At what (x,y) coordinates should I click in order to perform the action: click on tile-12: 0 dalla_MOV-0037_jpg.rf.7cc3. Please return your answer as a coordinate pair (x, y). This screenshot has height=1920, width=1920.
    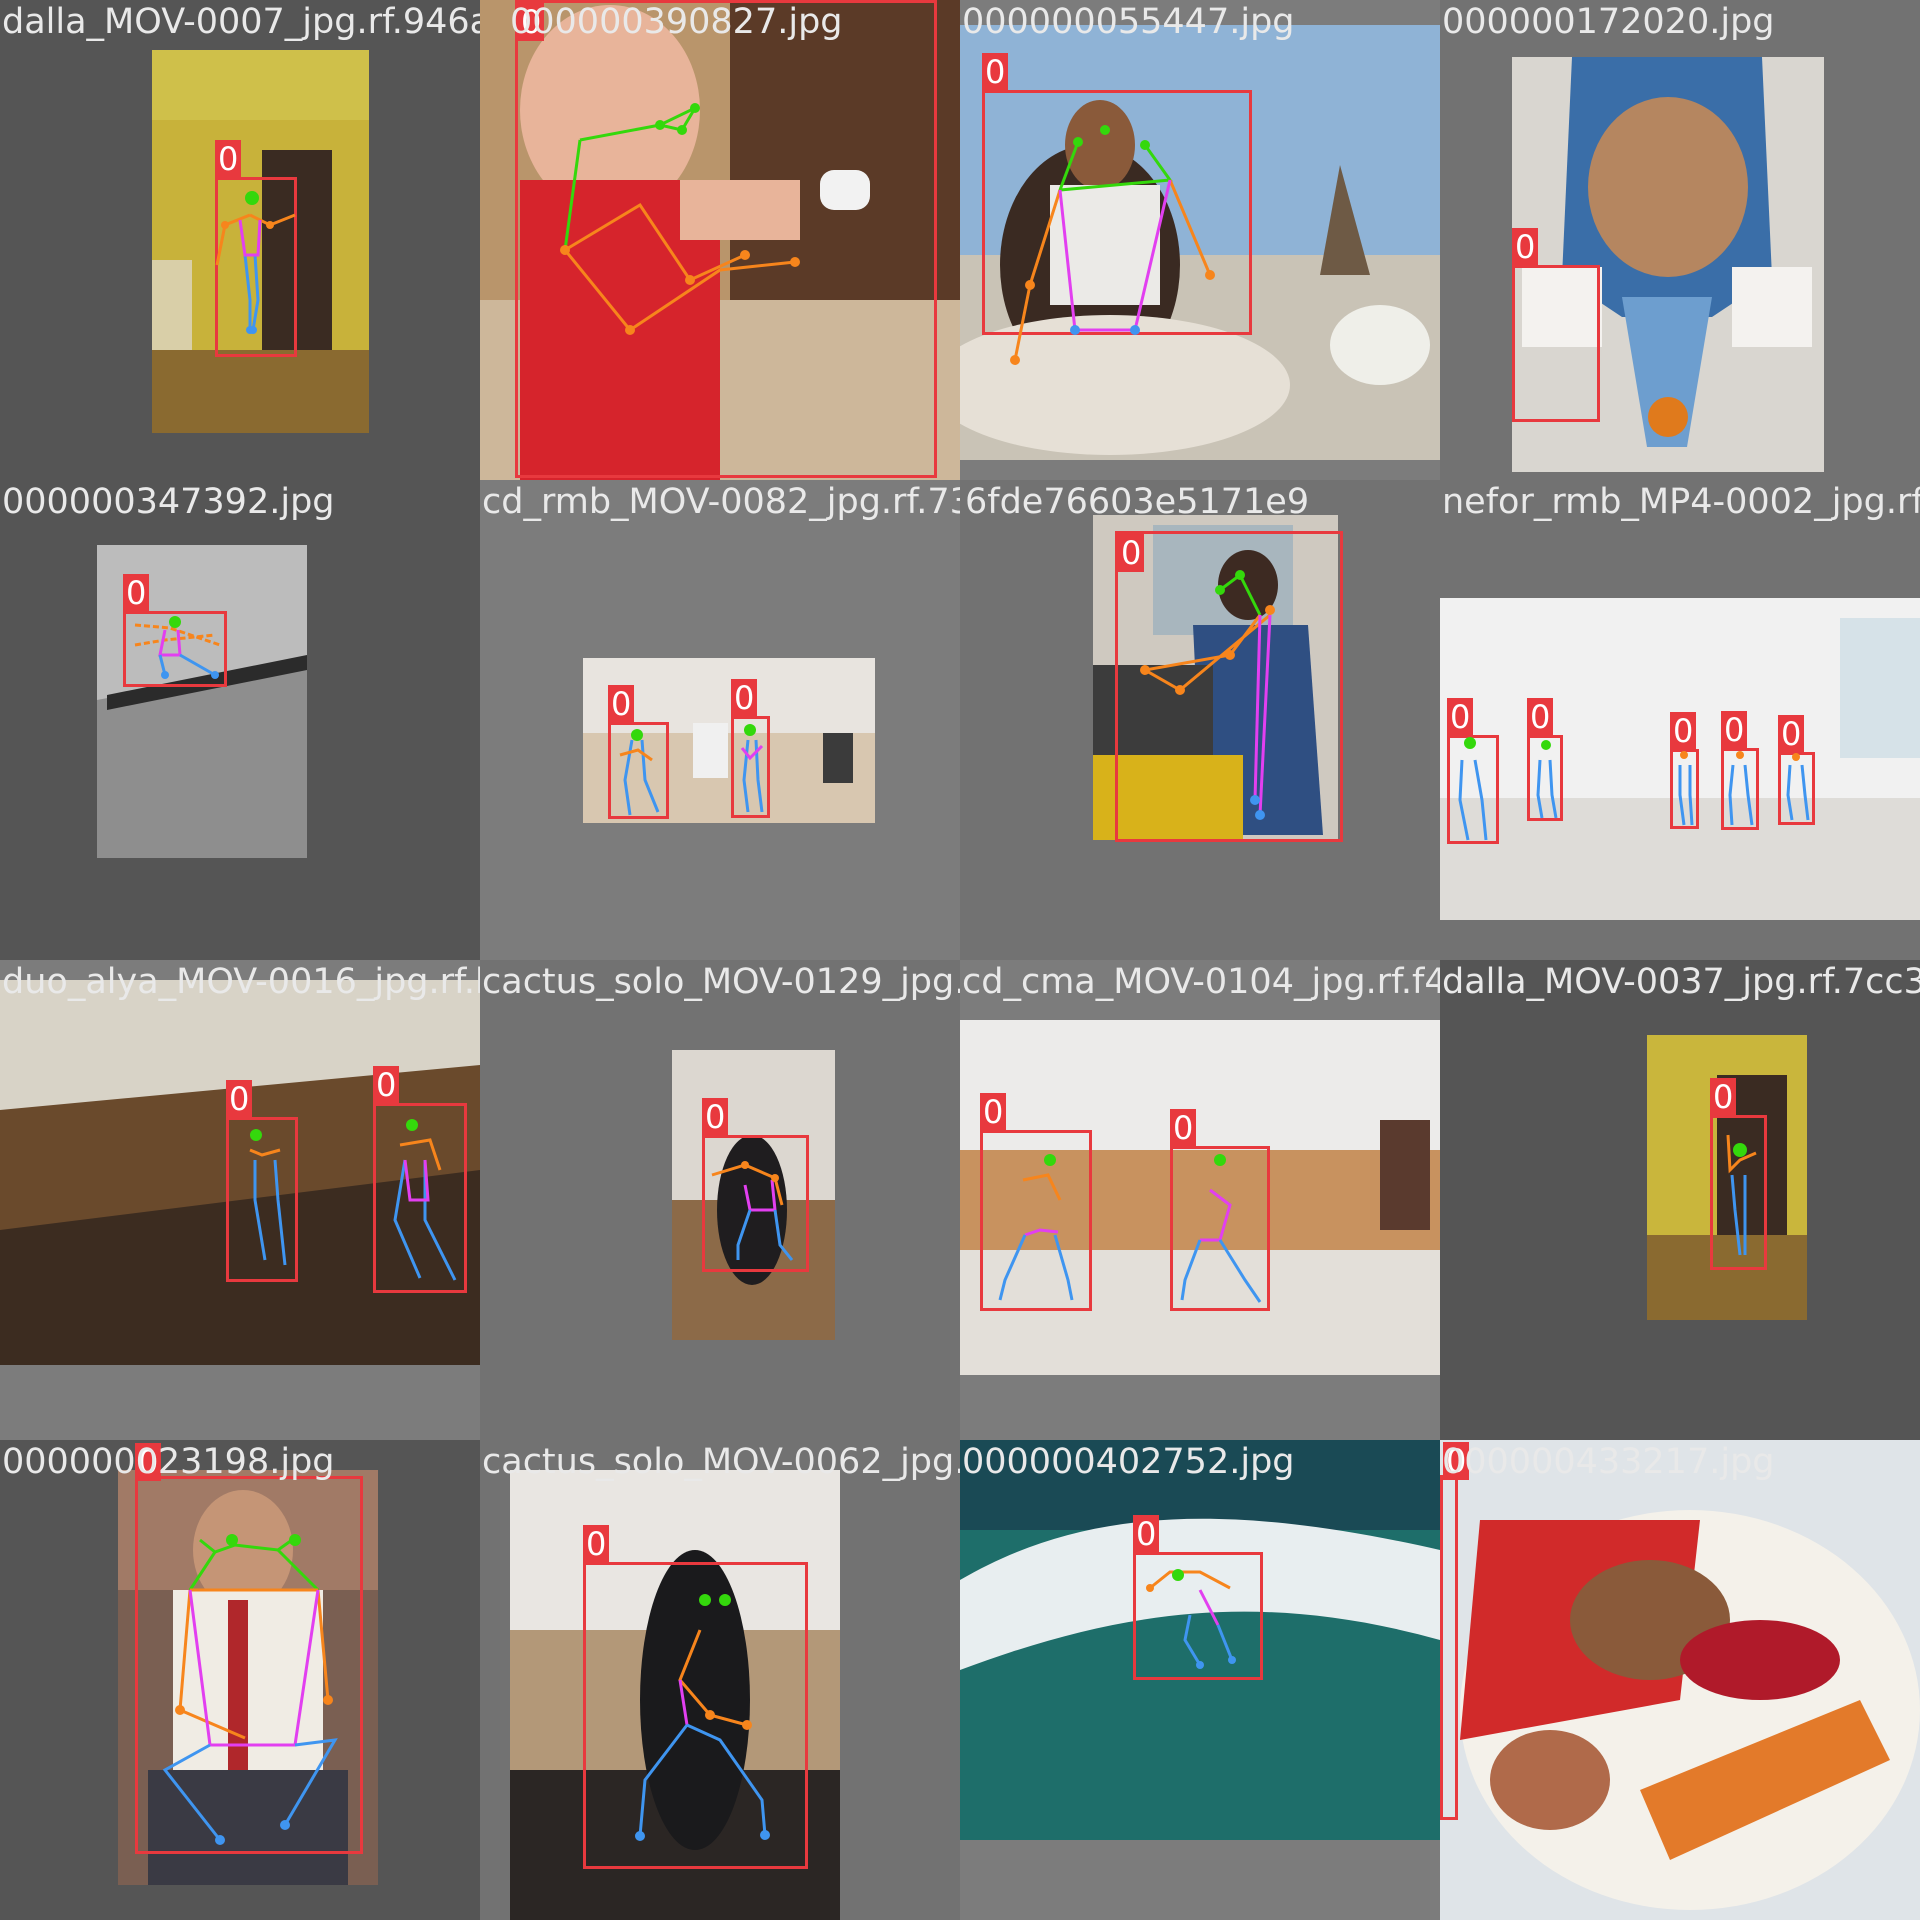
    Looking at the image, I should click on (1680, 1200).